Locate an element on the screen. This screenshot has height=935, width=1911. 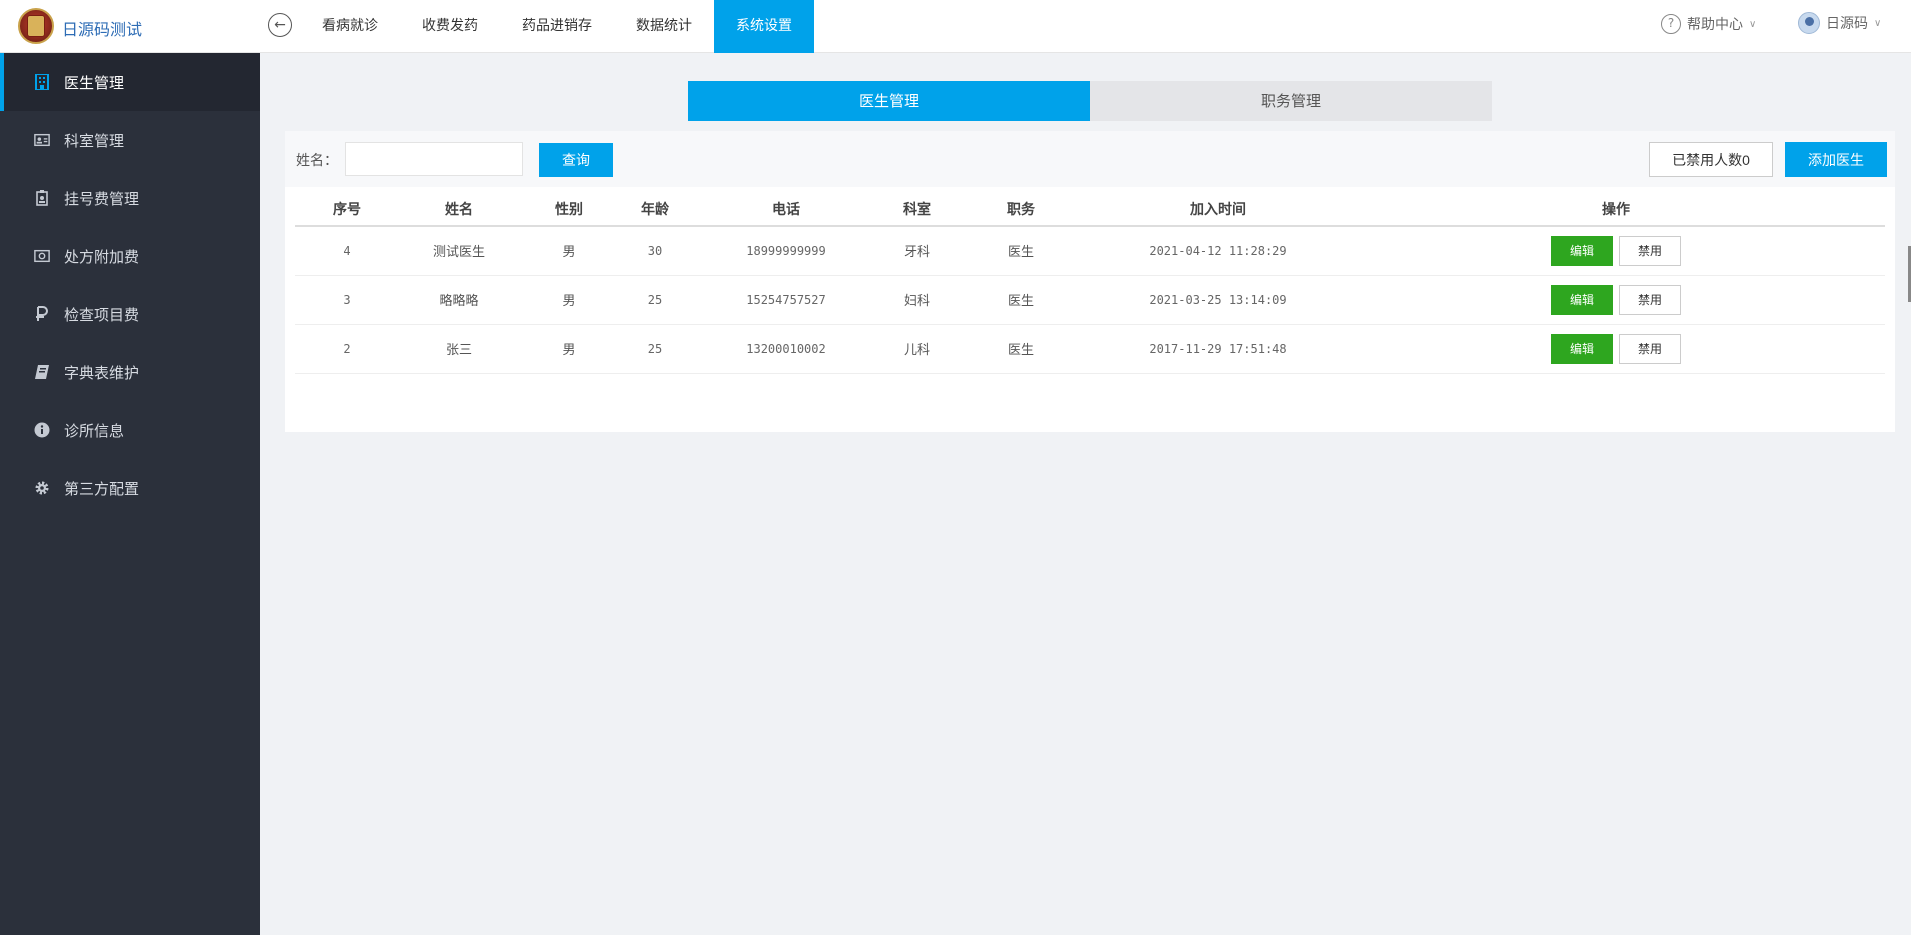
tab-bar: 医生管理 职务管理 is located at coordinates (1090, 101).